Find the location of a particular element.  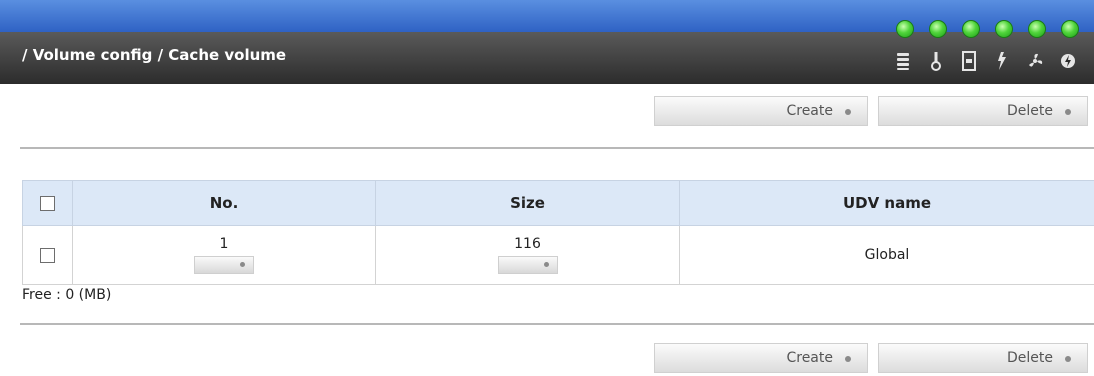

power-supply-icon is located at coordinates (969, 61).